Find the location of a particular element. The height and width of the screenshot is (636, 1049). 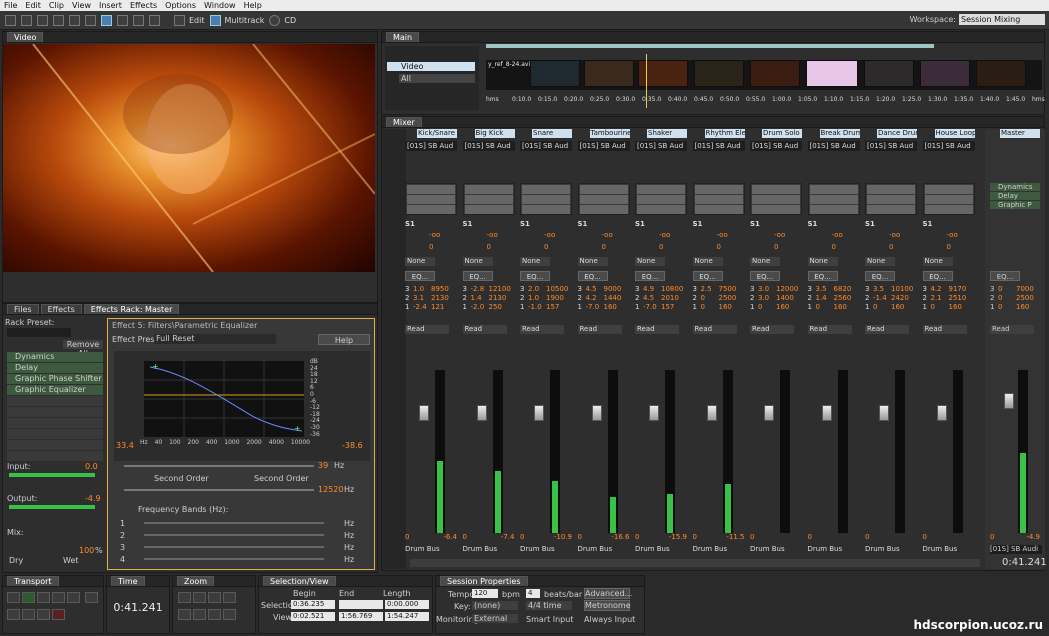

channel-name: Kick/Snare L is located at coordinates (437, 133).